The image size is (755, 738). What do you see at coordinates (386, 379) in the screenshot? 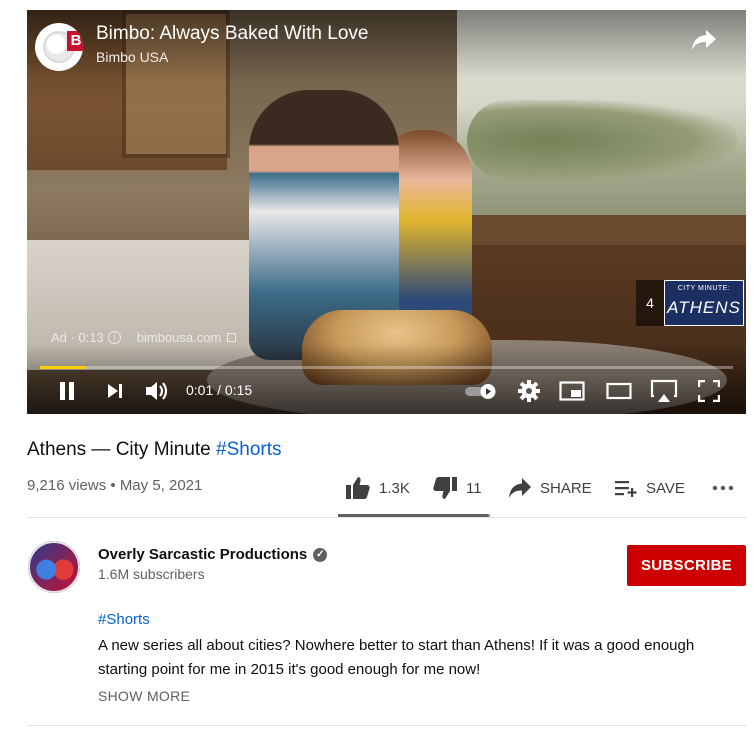
I see `bottom-gradient` at bounding box center [386, 379].